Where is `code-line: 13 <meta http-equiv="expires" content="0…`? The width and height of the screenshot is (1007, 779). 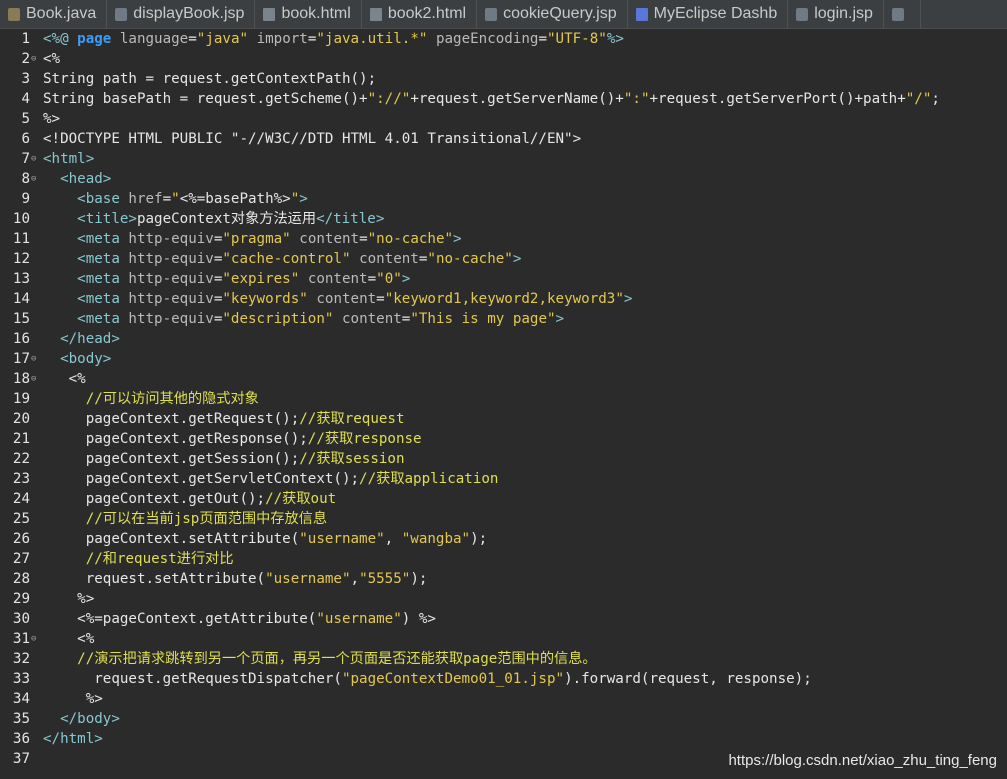 code-line: 13 <meta http-equiv="expires" content="0… is located at coordinates (503, 279).